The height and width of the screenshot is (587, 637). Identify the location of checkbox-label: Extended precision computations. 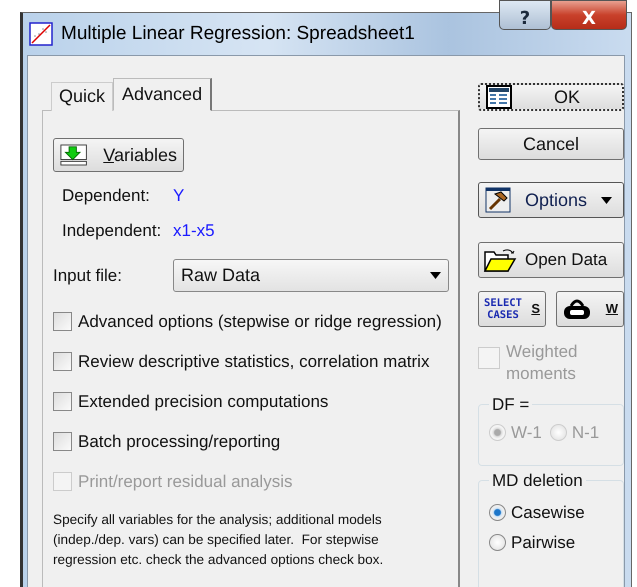
(203, 402).